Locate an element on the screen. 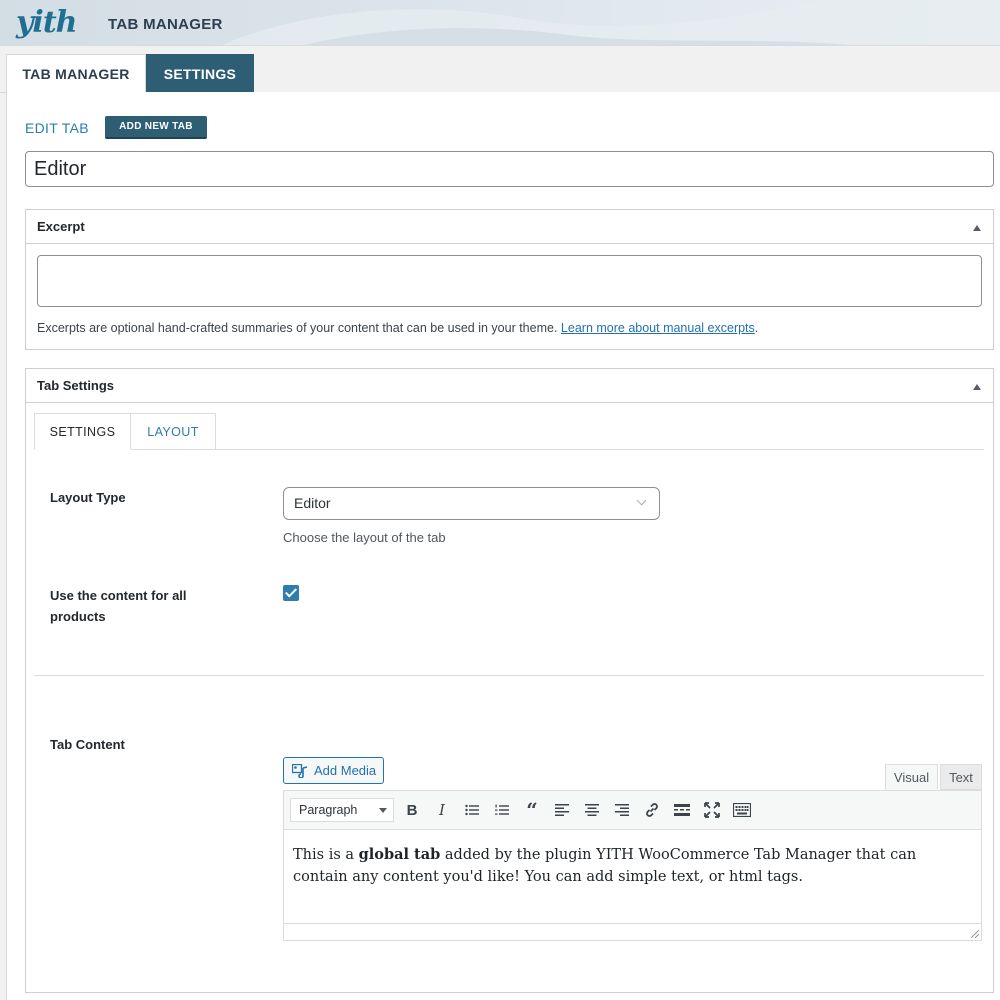 The width and height of the screenshot is (1000, 1000). caret-down-icon is located at coordinates (383, 810).